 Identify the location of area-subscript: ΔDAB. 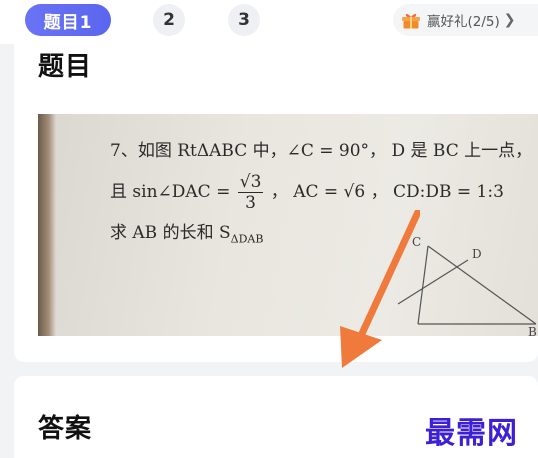
(247, 239).